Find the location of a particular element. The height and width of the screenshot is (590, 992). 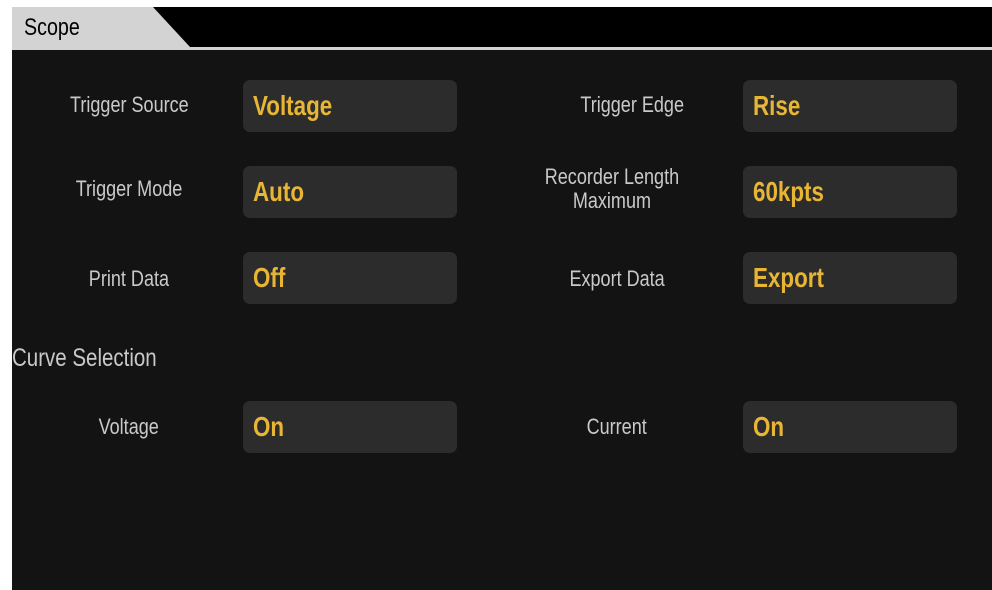

voltage-curve-label: Voltage is located at coordinates (129, 426).